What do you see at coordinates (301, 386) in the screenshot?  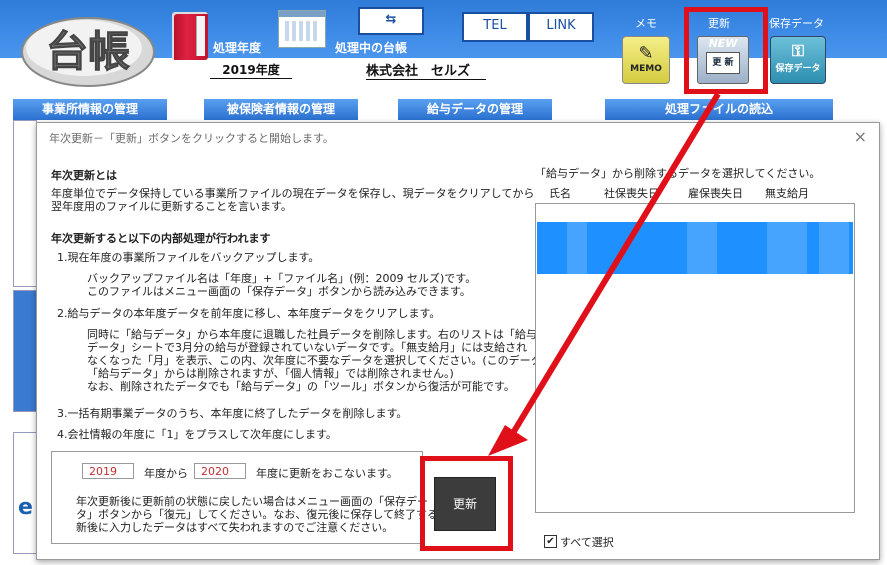 I see `step-2-note-5: なお、削除されたデータでも「給与データ」の「ツール」ボタンから復活が可能です。` at bounding box center [301, 386].